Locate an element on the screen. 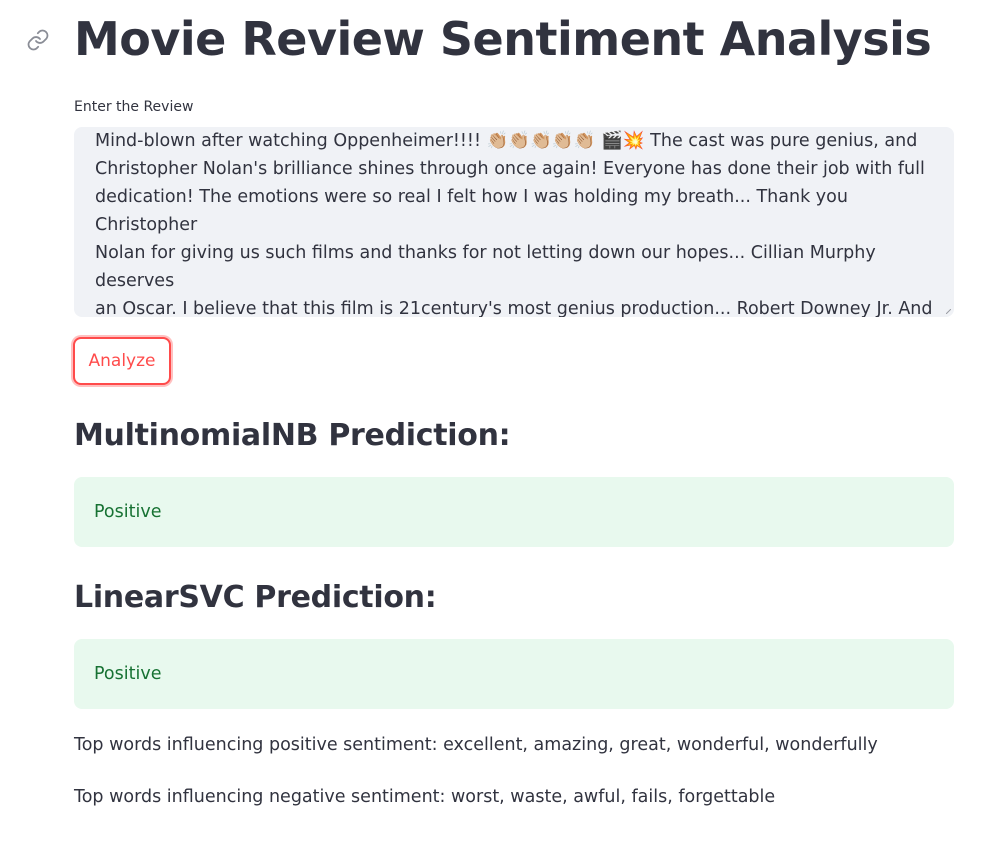  review-label: Enter the Review is located at coordinates (134, 107).